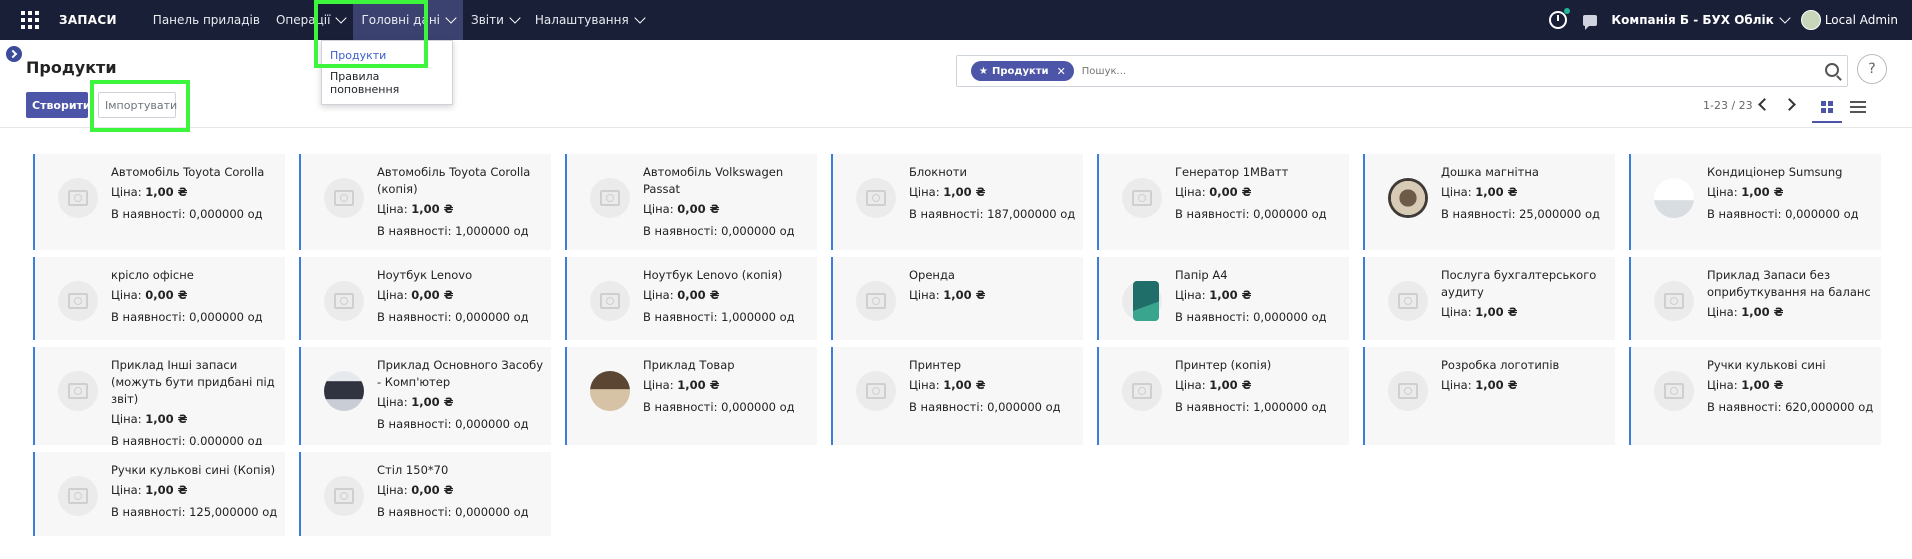 The width and height of the screenshot is (1912, 559). I want to click on dropdown-item-replenishment: Правила поповнення, so click(387, 83).